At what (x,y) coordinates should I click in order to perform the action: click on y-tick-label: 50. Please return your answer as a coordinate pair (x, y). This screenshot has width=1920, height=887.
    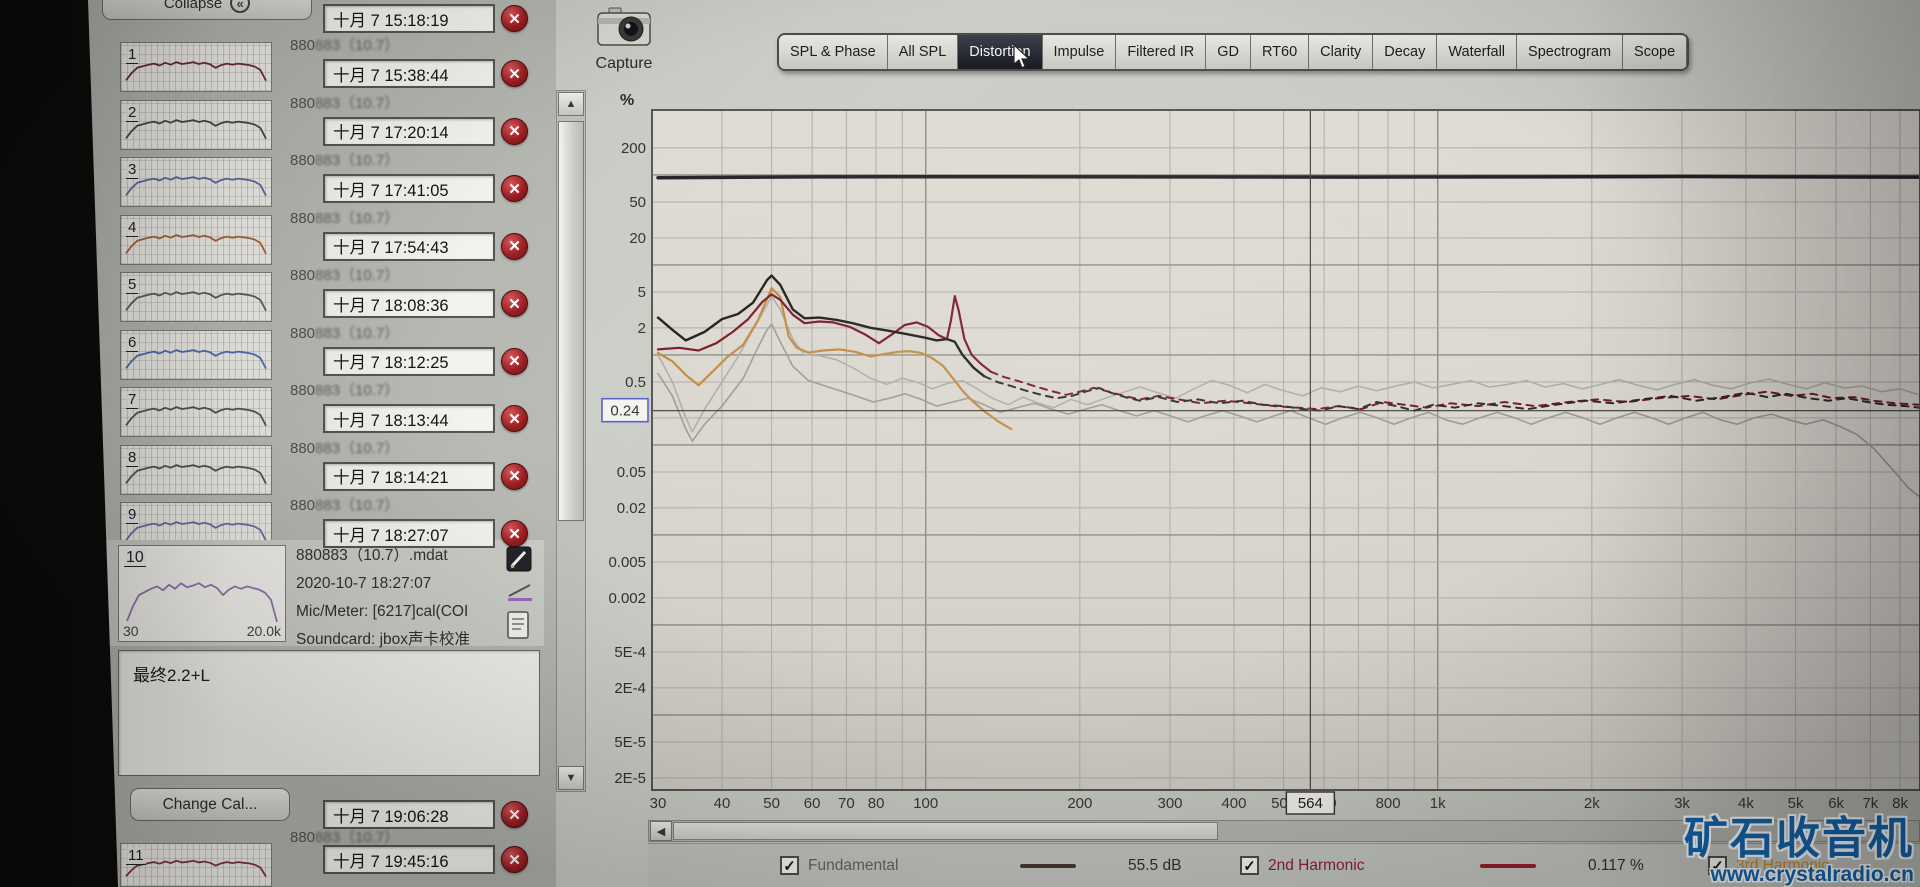
    Looking at the image, I should click on (637, 202).